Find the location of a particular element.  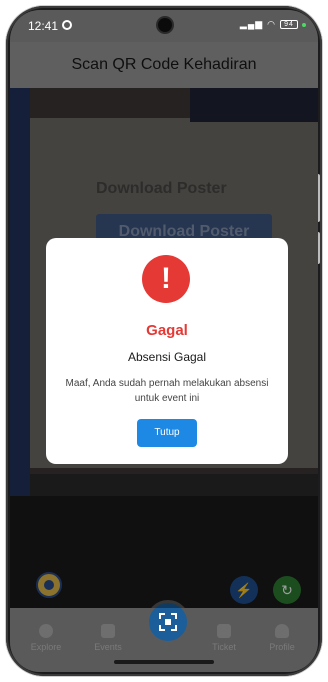

close-button: Tutup is located at coordinates (167, 433).